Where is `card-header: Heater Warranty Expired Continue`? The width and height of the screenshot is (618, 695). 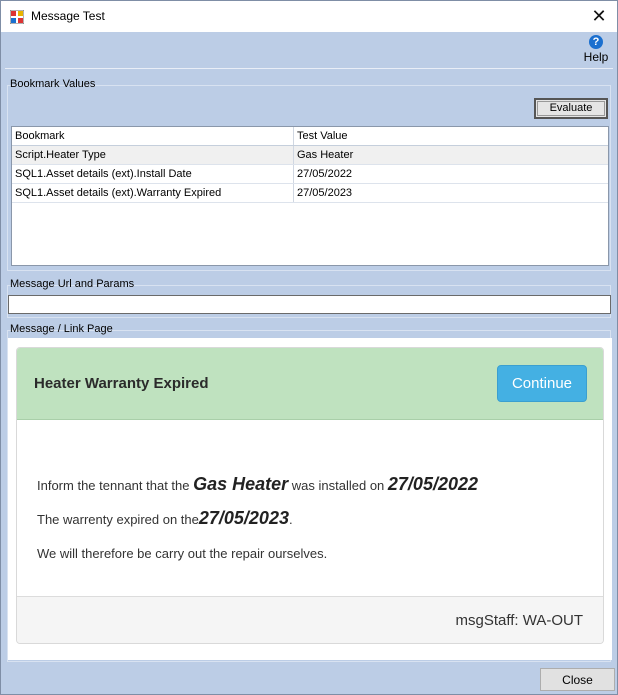 card-header: Heater Warranty Expired Continue is located at coordinates (310, 384).